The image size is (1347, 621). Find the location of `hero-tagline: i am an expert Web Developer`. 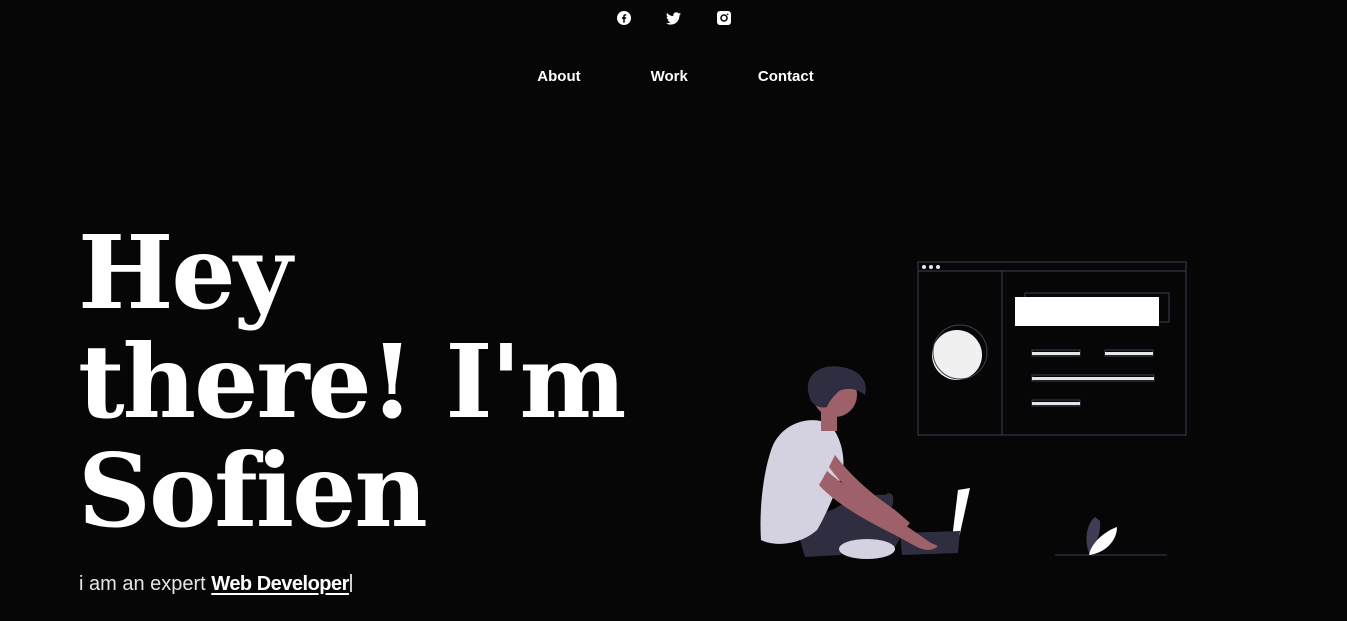

hero-tagline: i am an expert Web Developer is located at coordinates (215, 584).